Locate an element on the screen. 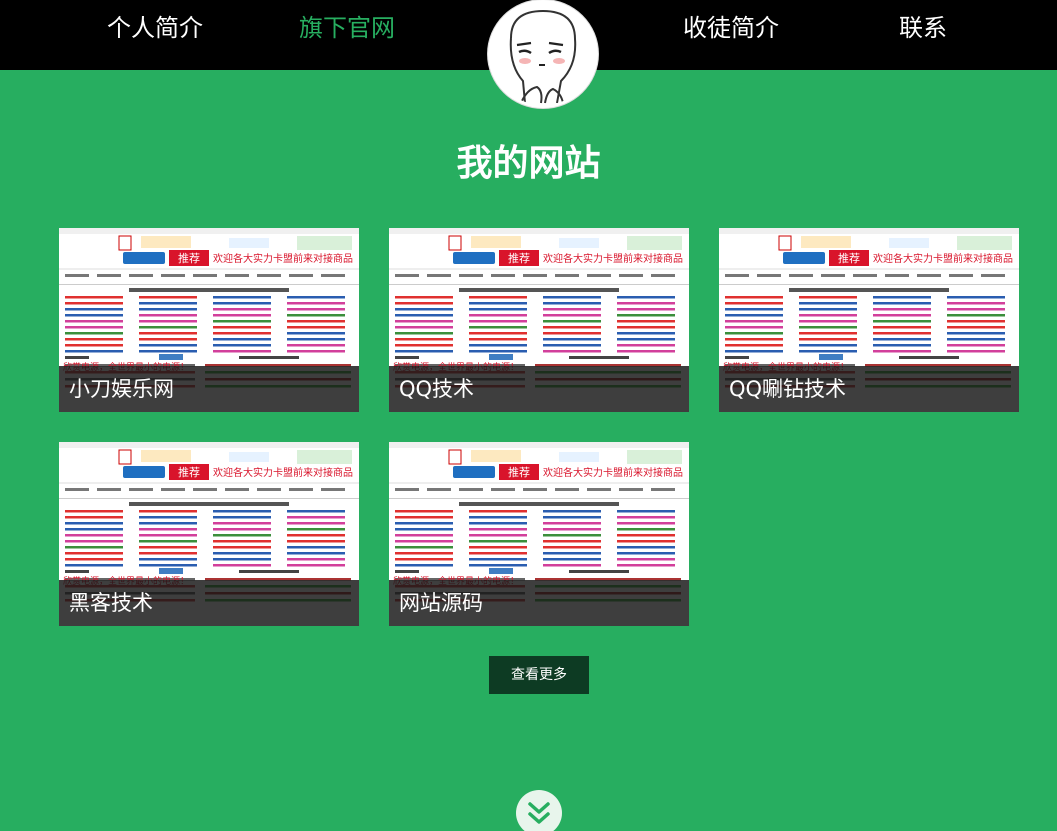 This screenshot has width=1057, height=831. nav-item-profile: 个人简介 is located at coordinates (155, 28).